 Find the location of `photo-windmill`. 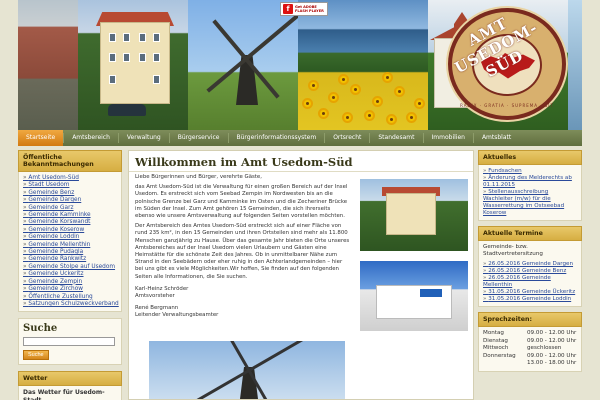

photo-windmill is located at coordinates (247, 370).